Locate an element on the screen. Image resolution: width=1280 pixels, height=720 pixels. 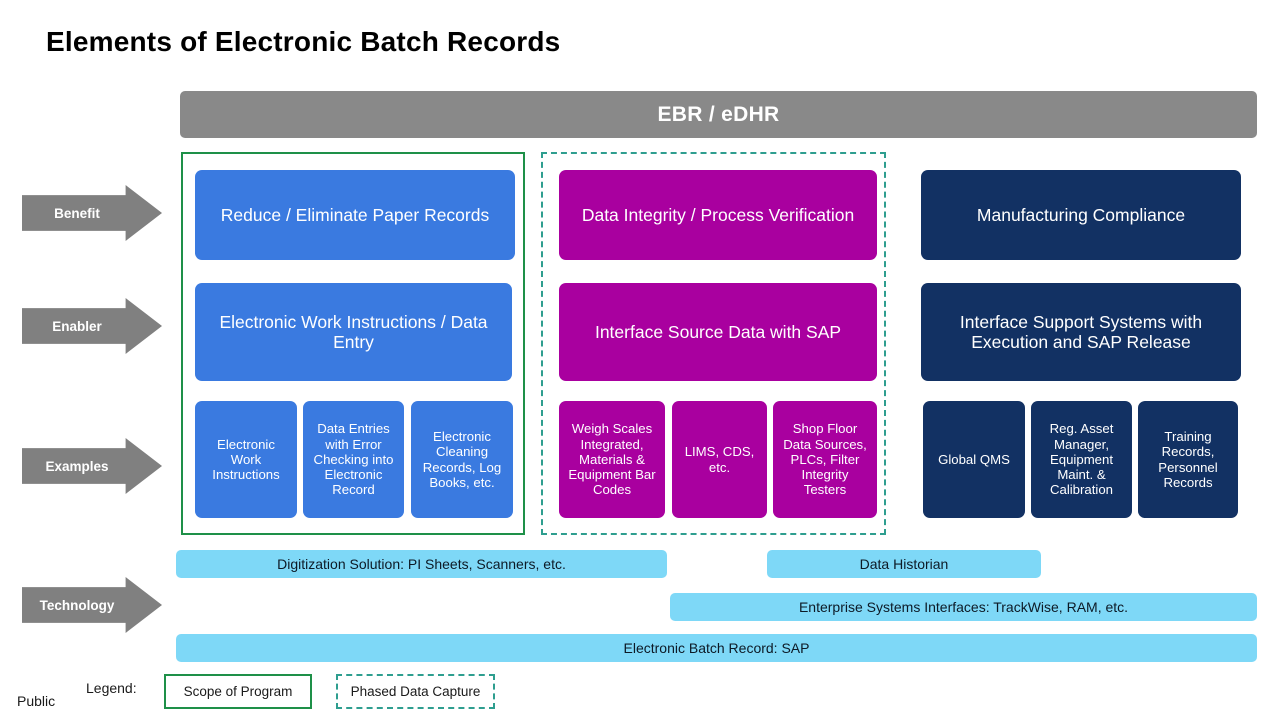
benefit-box-data-integrity: Data Integrity / Process Verification is located at coordinates (718, 215).